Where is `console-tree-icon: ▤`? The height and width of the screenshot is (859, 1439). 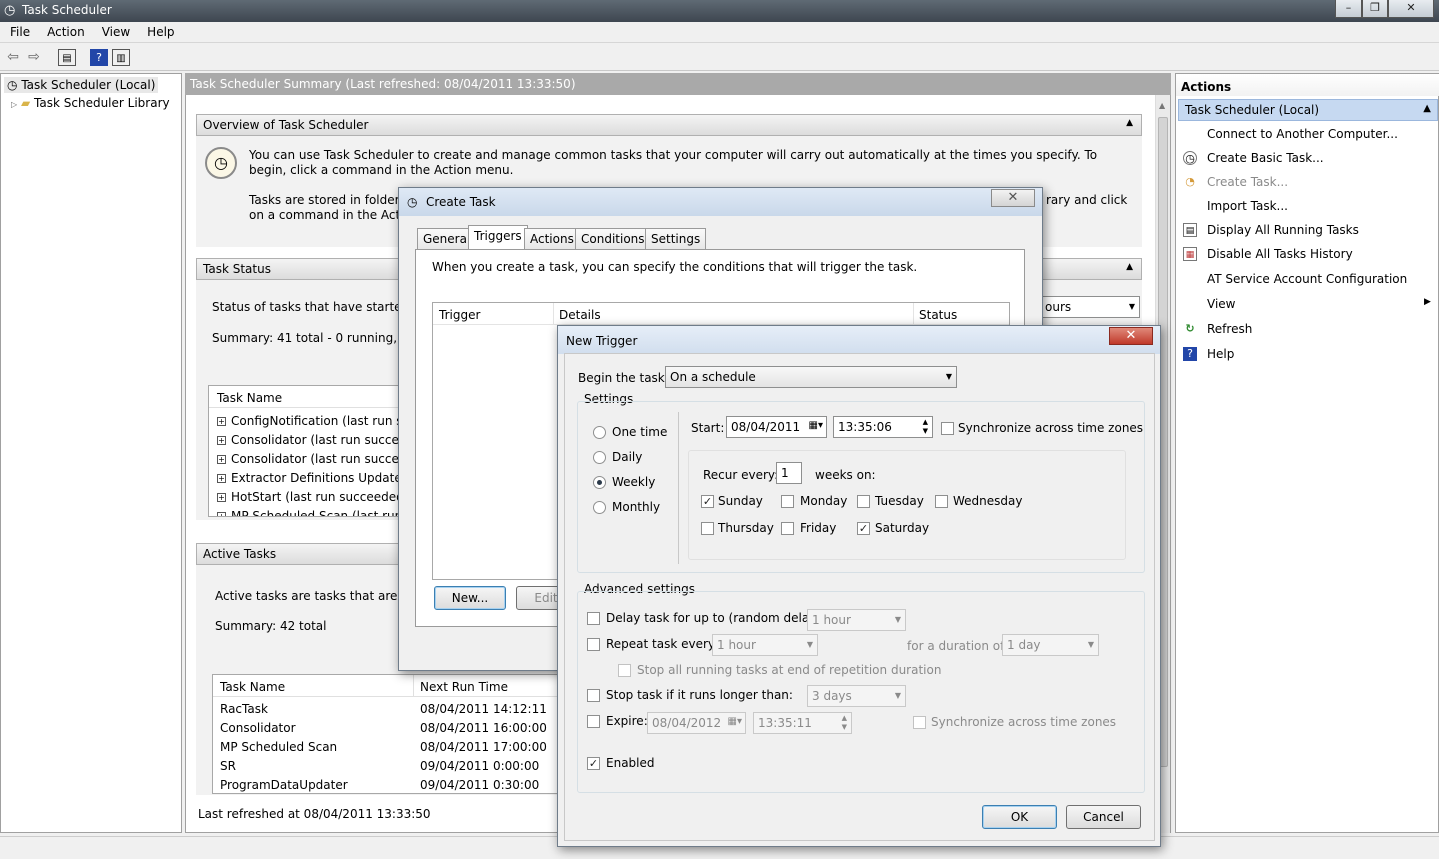 console-tree-icon: ▤ is located at coordinates (67, 57).